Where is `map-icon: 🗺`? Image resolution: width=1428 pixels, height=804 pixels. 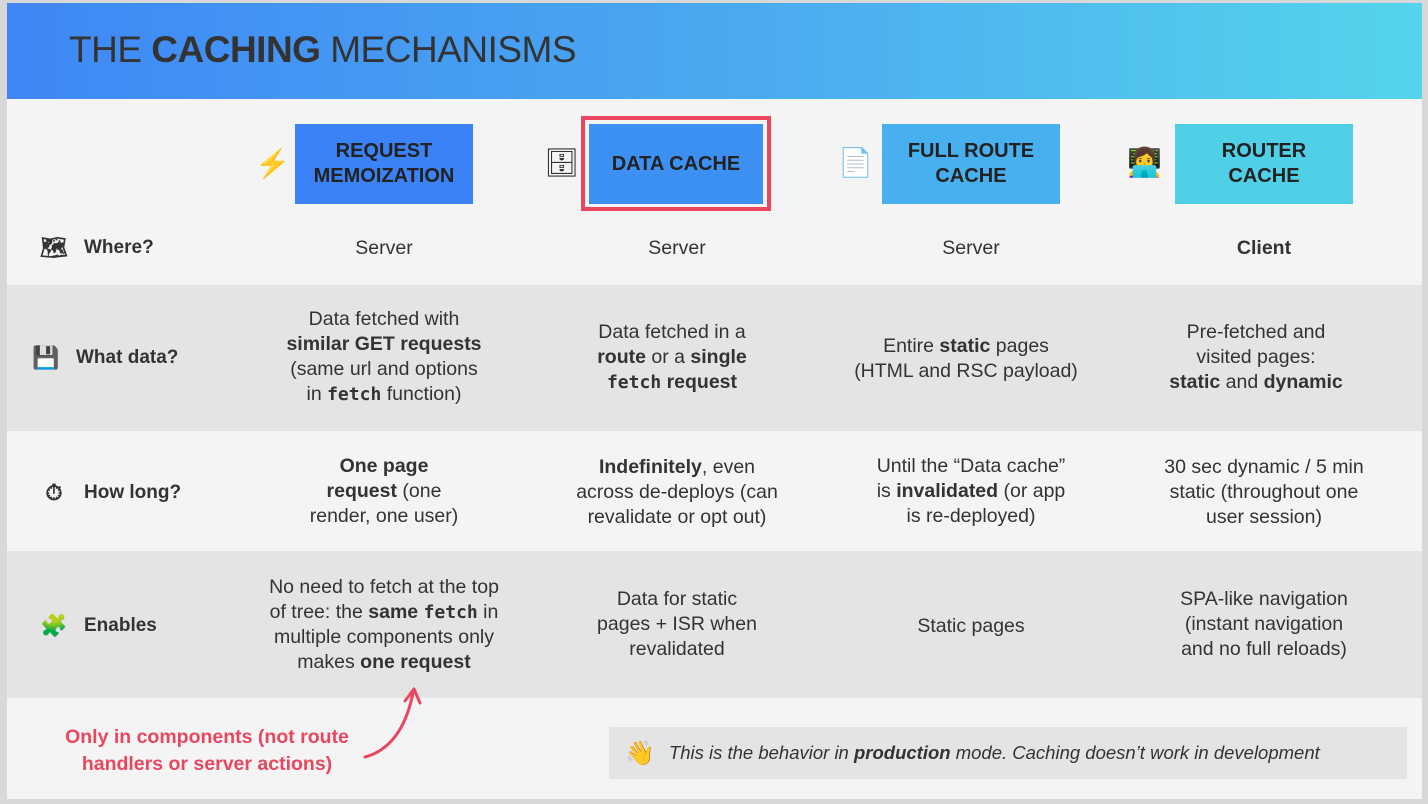 map-icon: 🗺 is located at coordinates (54, 247).